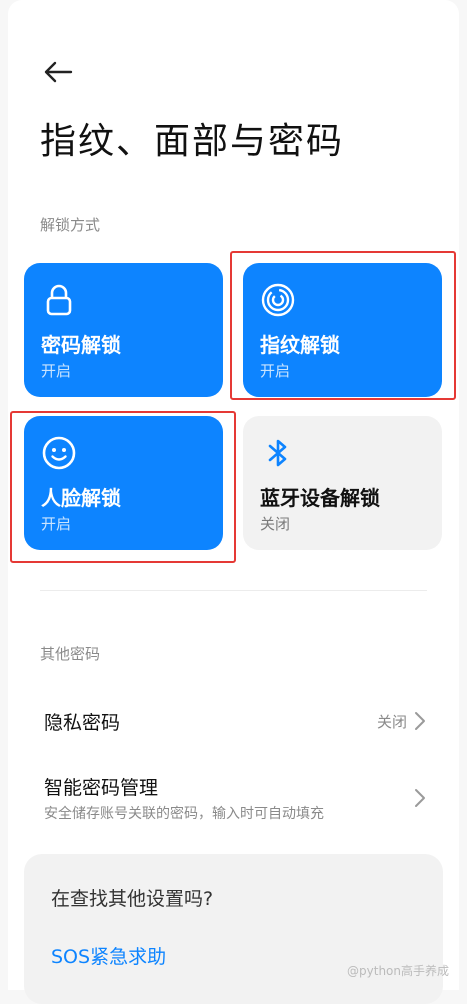 The height and width of the screenshot is (1004, 467). I want to click on privacy-password-row: 隐私密码 关闭, so click(233, 720).